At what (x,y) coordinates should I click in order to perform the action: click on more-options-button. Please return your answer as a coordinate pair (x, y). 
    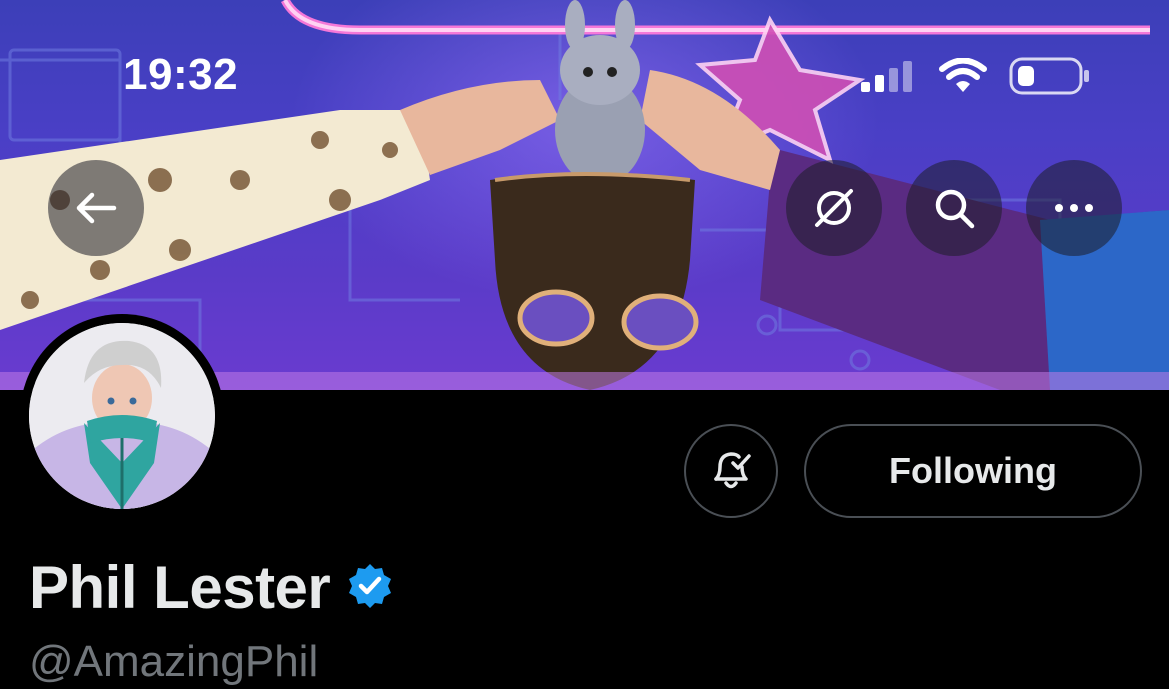
    Looking at the image, I should click on (1074, 208).